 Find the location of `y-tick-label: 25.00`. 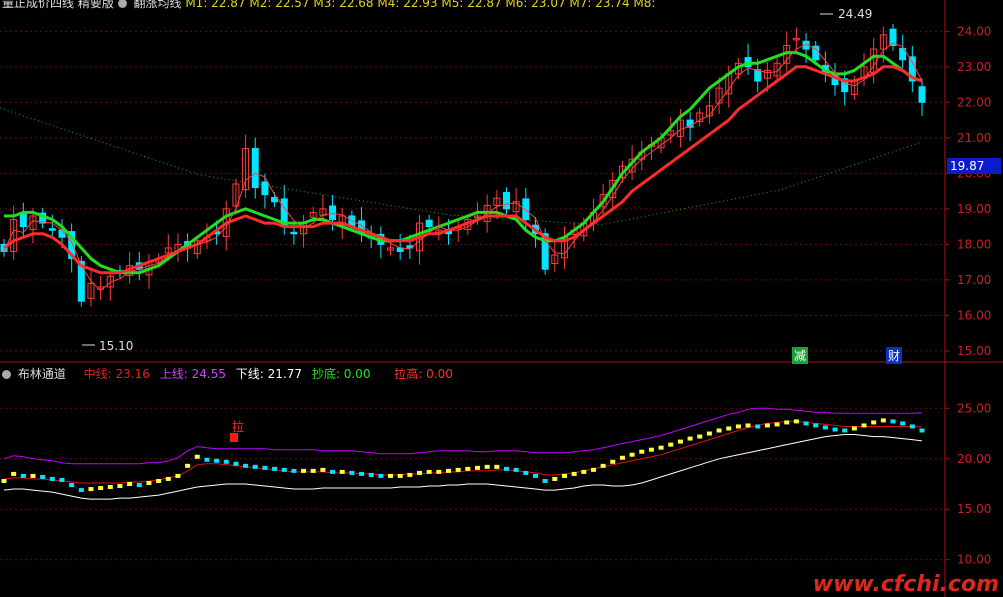

y-tick-label: 25.00 is located at coordinates (974, 408).